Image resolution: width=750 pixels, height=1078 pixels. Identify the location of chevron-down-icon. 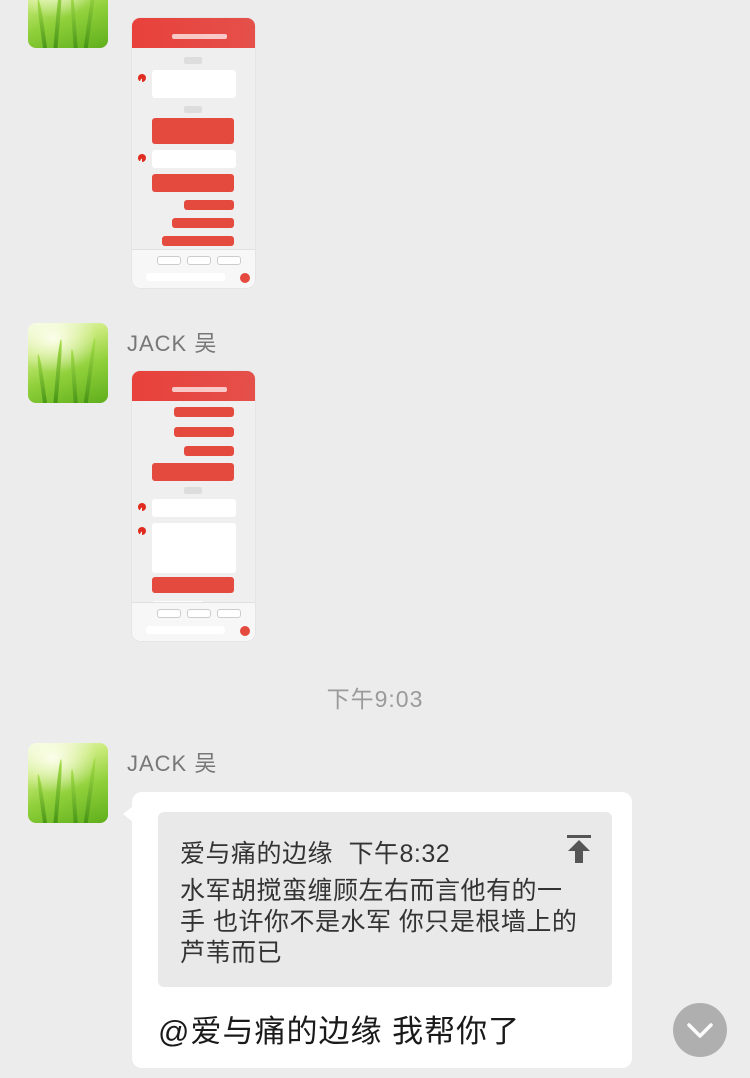
(700, 1030).